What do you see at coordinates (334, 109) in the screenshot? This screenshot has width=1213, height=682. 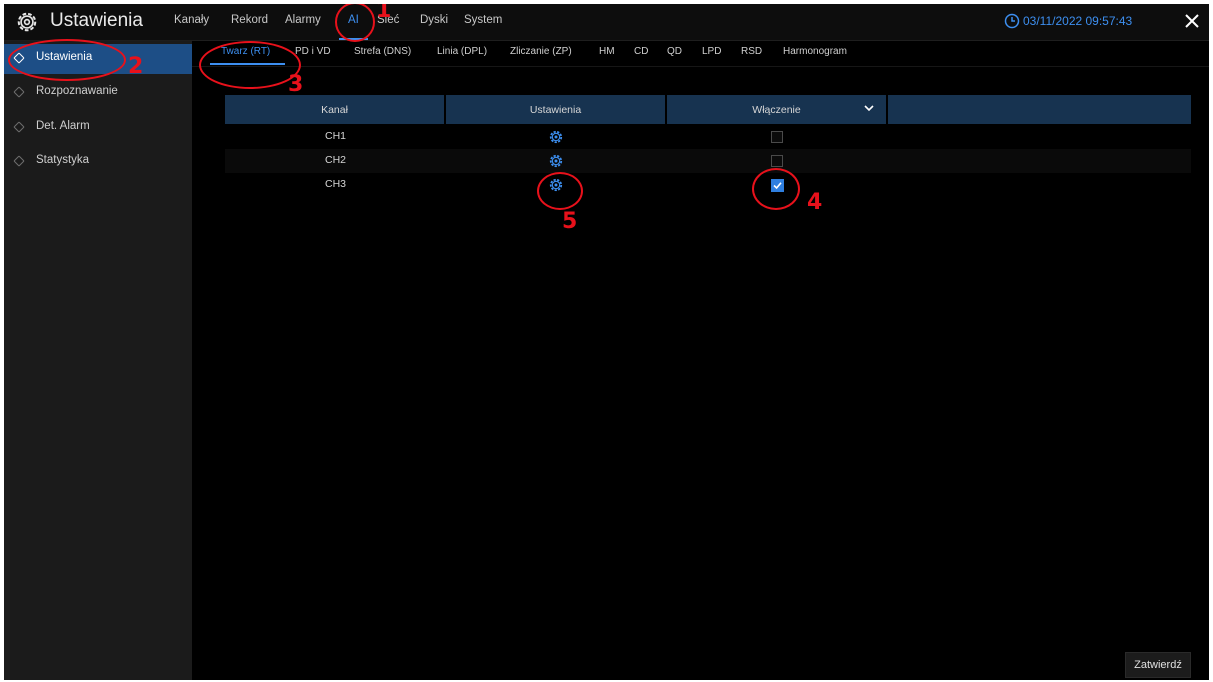 I see `column-header-kanal: Kanał` at bounding box center [334, 109].